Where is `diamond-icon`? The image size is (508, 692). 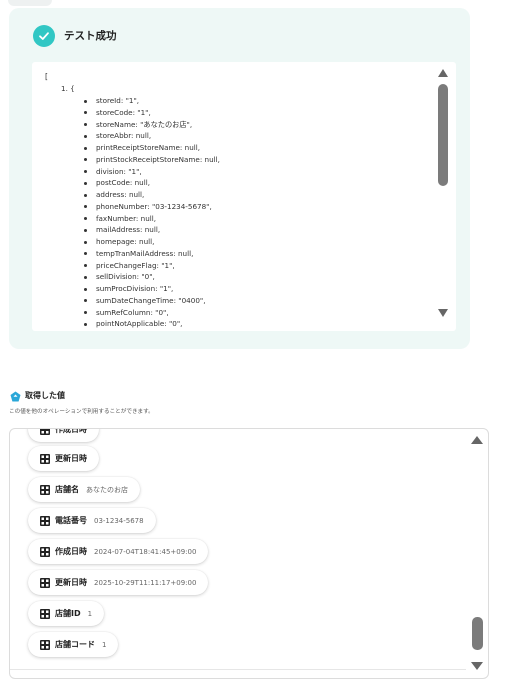
diamond-icon is located at coordinates (15, 396).